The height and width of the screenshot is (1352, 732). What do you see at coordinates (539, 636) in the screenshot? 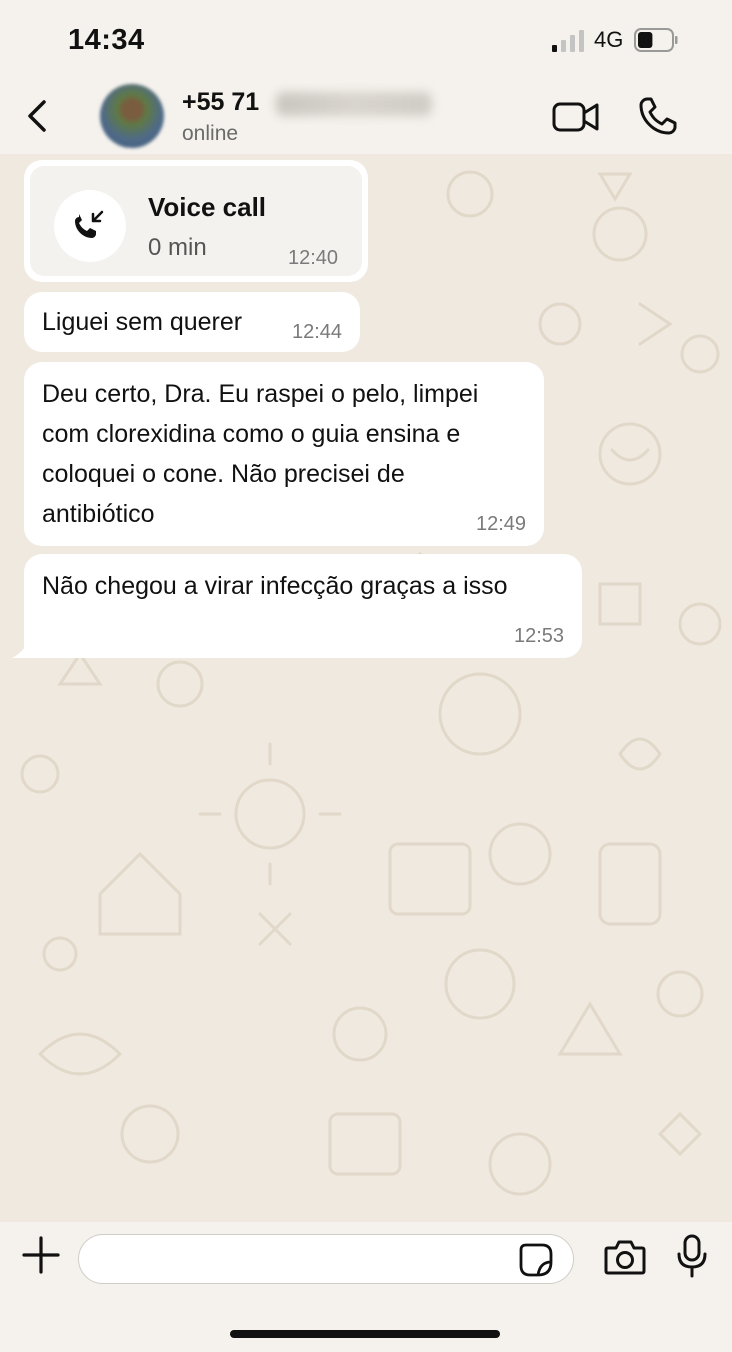
I see `message-time: 12:53` at bounding box center [539, 636].